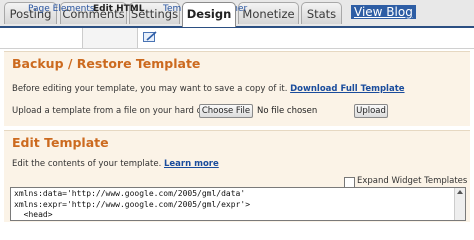 The image size is (474, 240). What do you see at coordinates (60, 142) in the screenshot?
I see `edit-template-title: Edit Template` at bounding box center [60, 142].